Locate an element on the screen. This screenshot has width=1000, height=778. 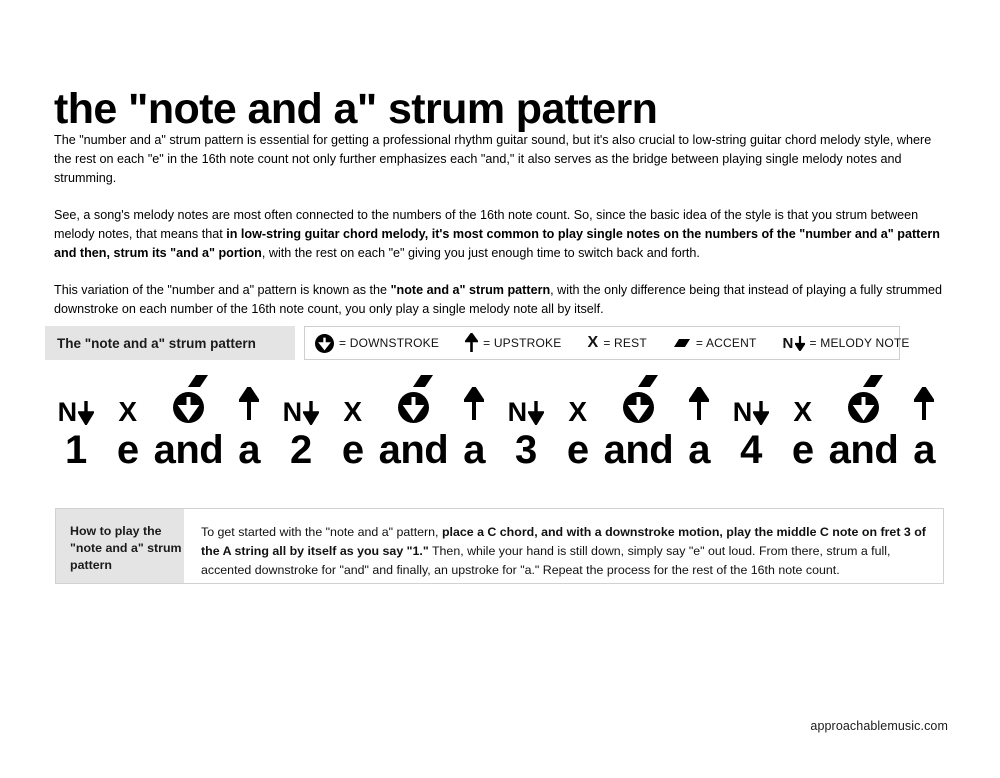
legend-label: = UPSTROKE is located at coordinates (522, 343).